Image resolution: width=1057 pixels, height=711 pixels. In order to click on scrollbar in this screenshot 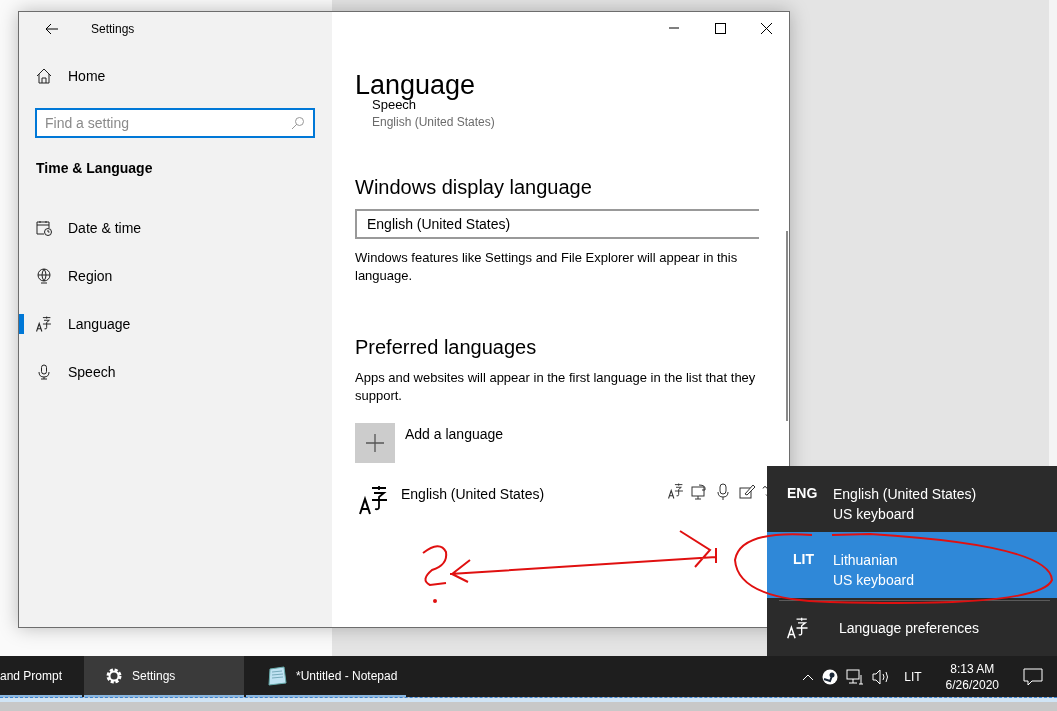, I will do `click(787, 326)`.